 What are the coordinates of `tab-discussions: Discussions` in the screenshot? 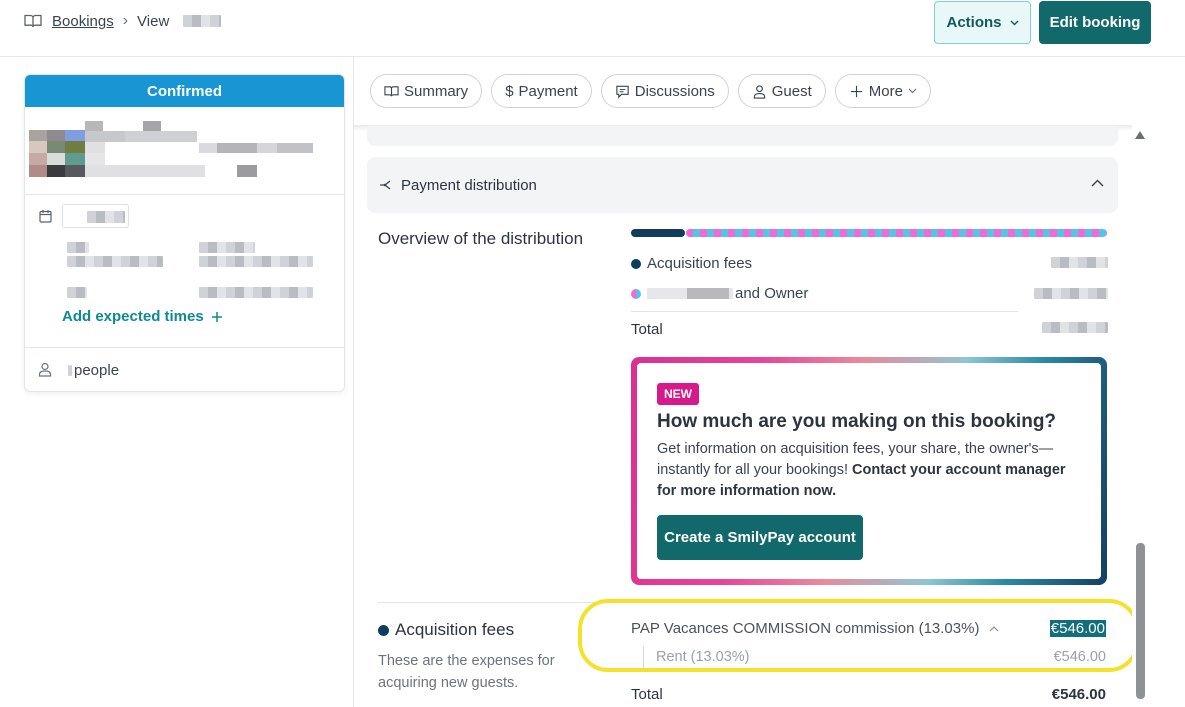 It's located at (664, 91).